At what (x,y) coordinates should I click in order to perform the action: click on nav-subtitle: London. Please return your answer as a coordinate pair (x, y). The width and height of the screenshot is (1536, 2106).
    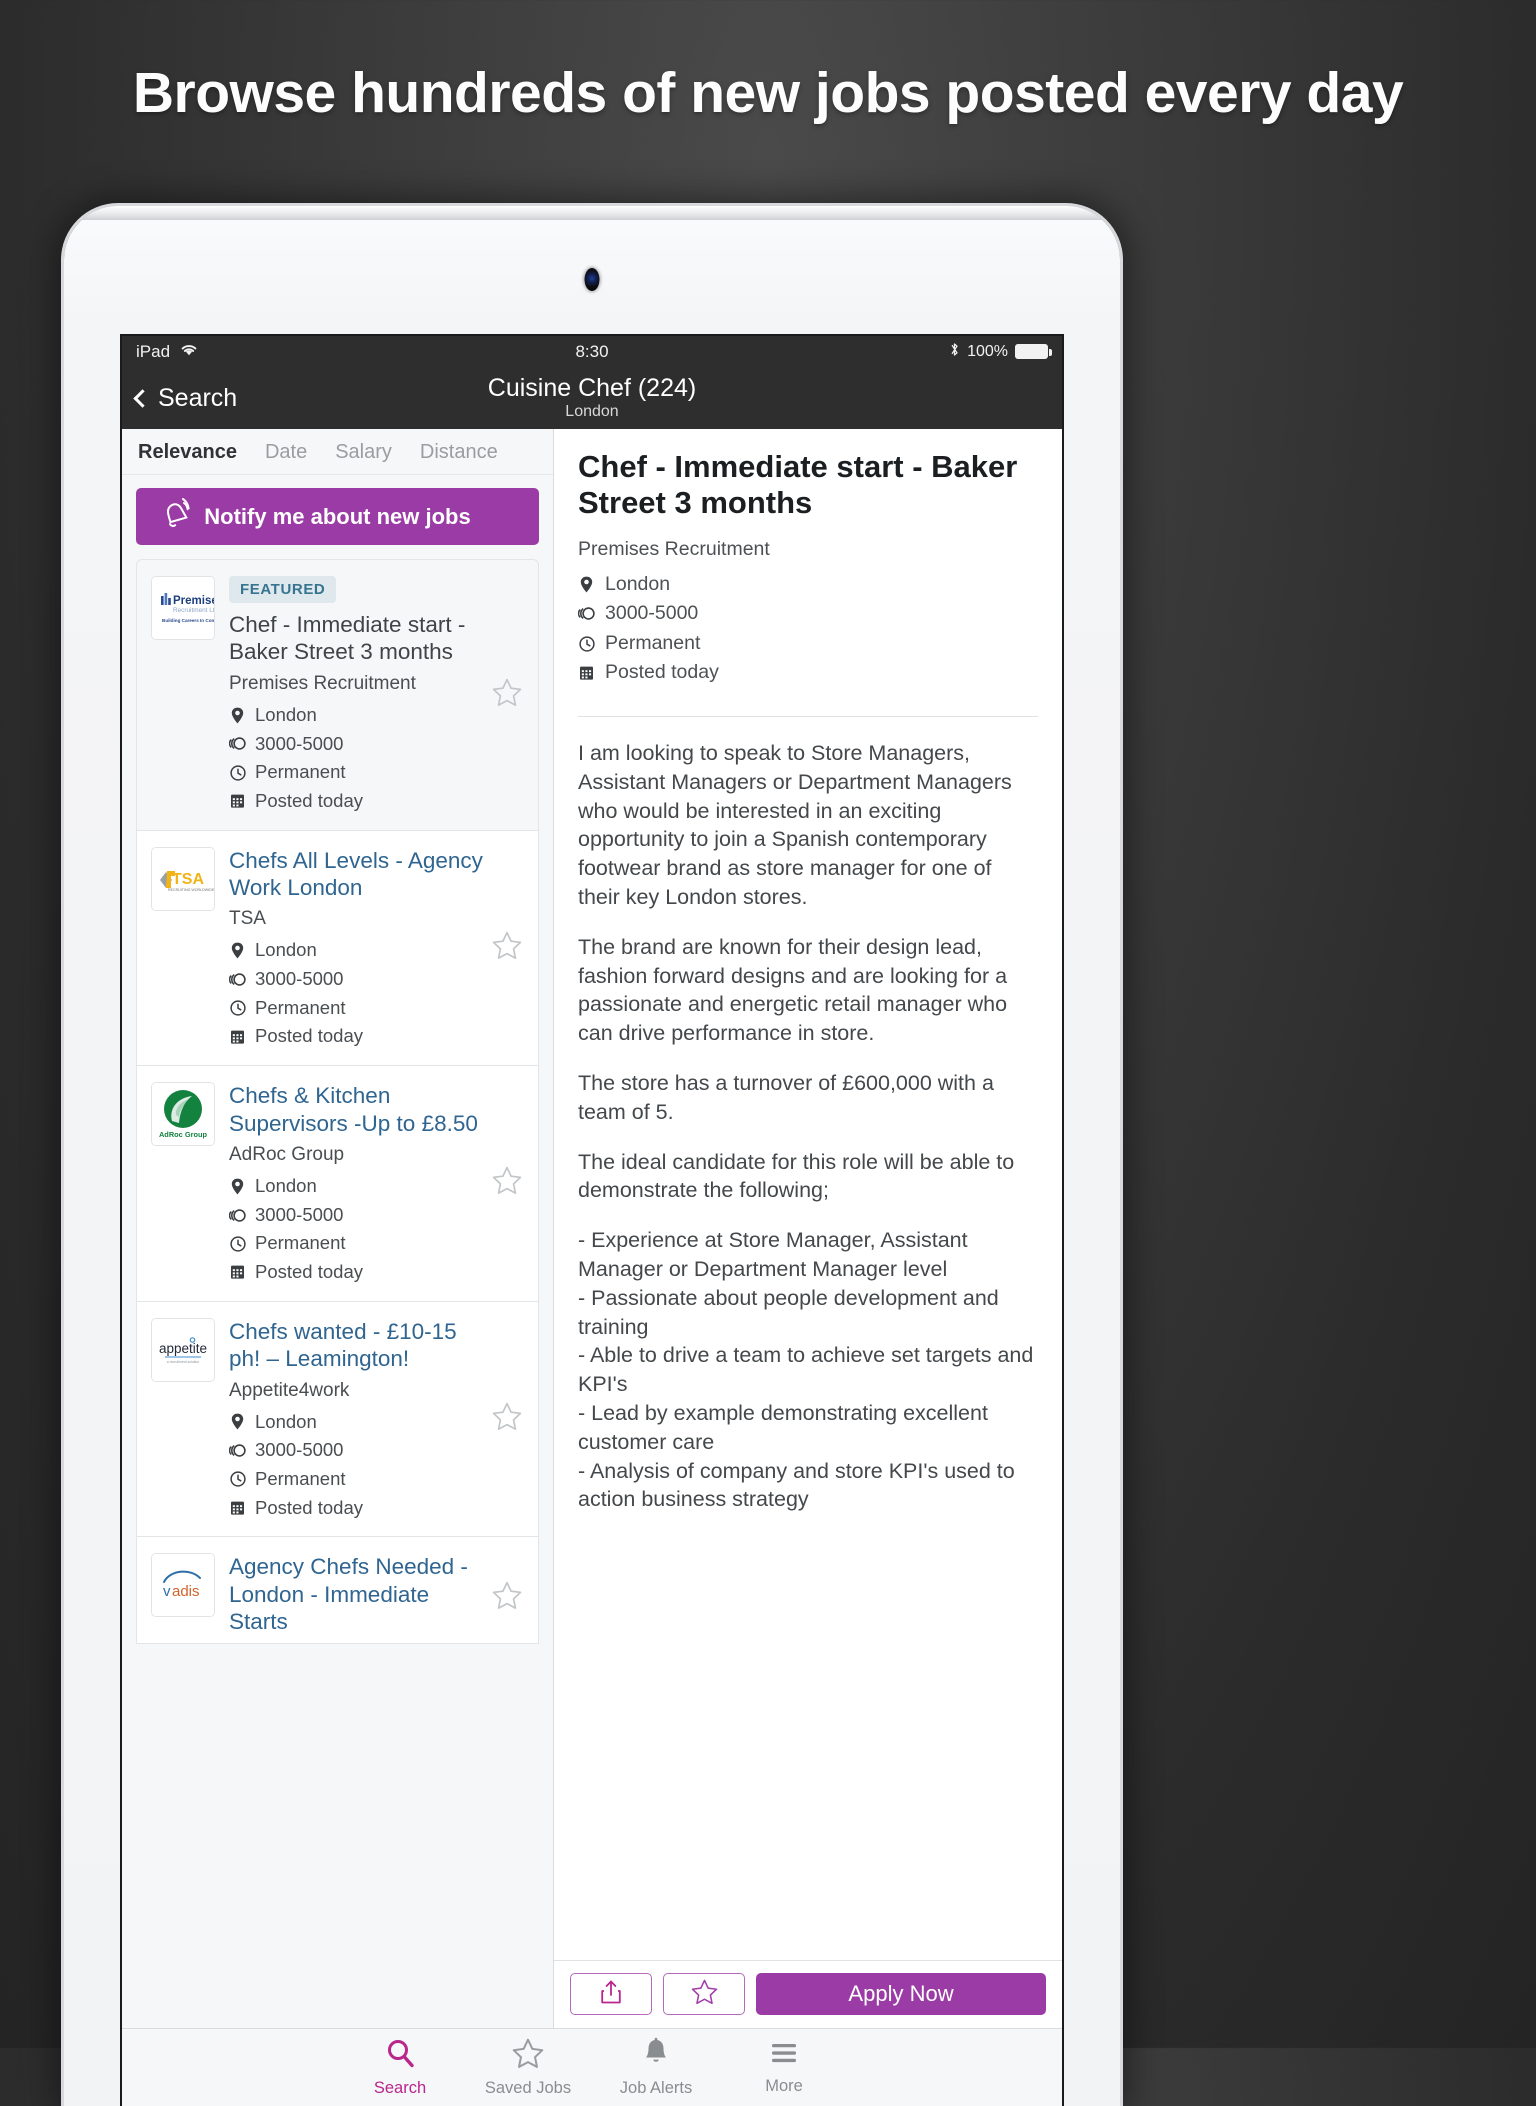
    Looking at the image, I should click on (592, 412).